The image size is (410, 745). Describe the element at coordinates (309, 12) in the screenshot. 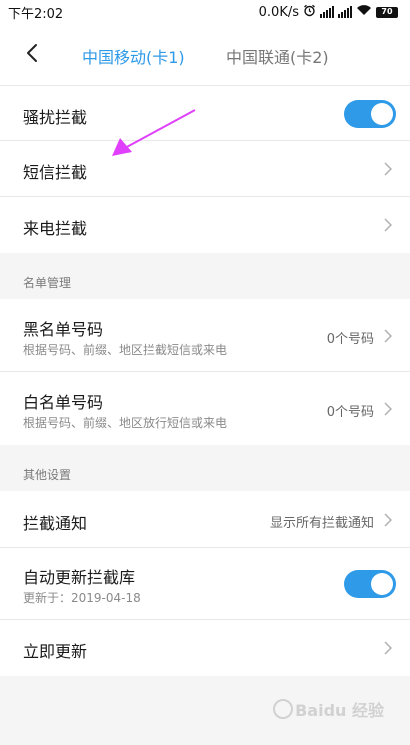

I see `alarm-icon` at that location.